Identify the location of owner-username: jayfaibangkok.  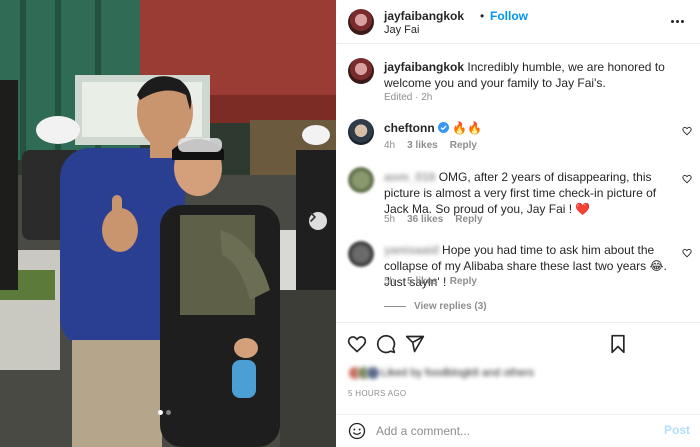
(424, 16).